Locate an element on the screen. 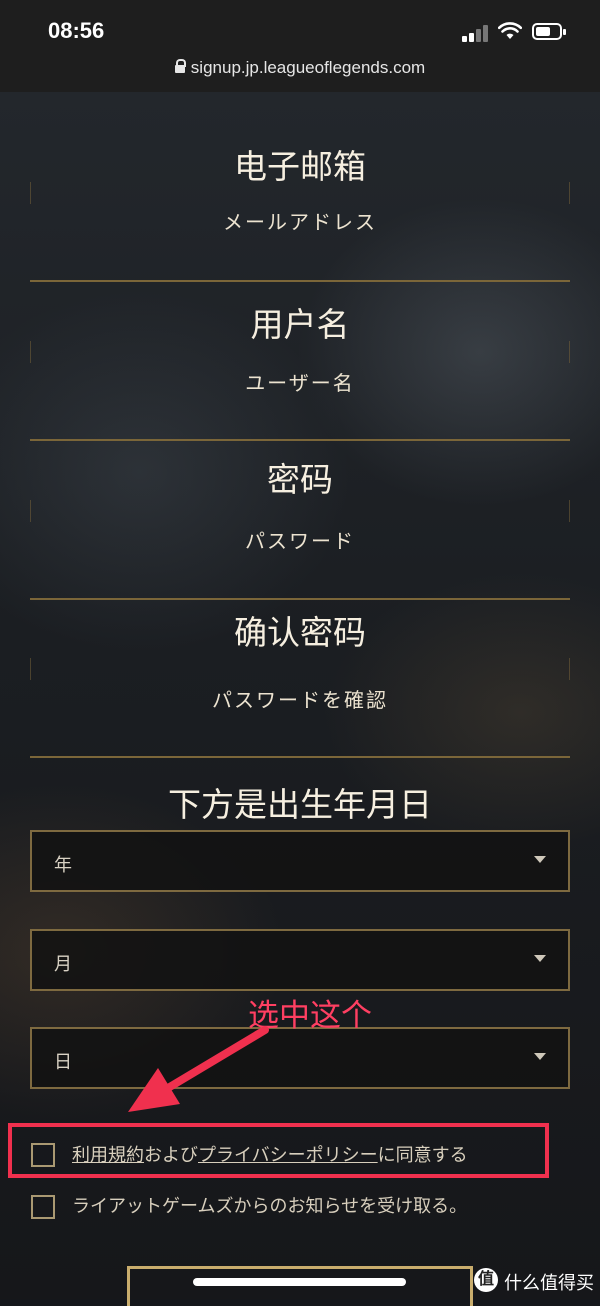  terms-agree-text: に同意する is located at coordinates (422, 1155).